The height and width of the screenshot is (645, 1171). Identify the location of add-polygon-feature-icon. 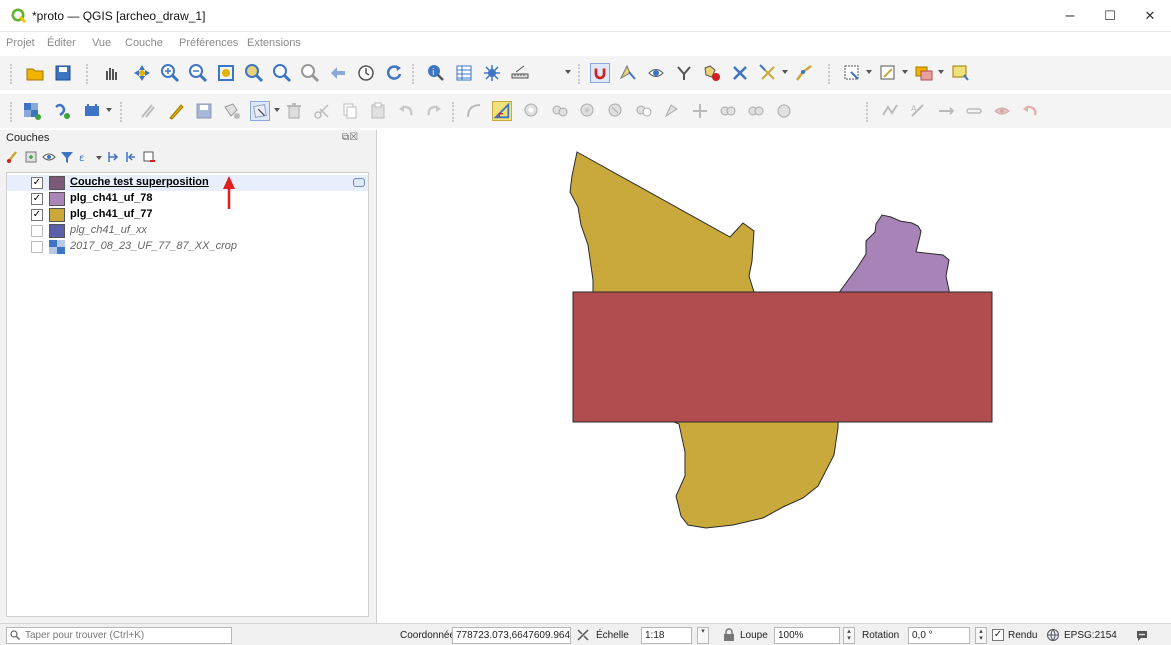
(232, 111).